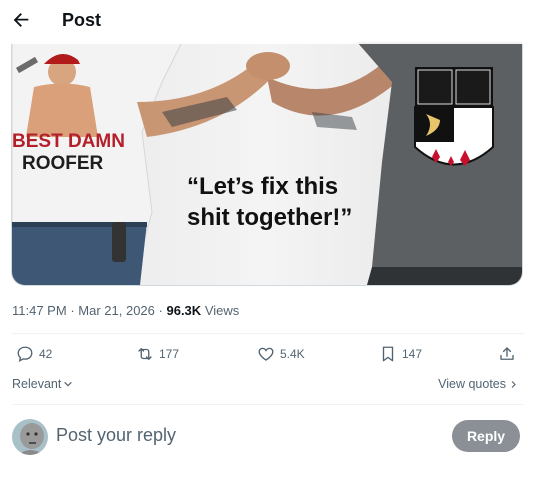 The image size is (536, 483). Describe the element at coordinates (184, 310) in the screenshot. I see `views-count: 96.3K` at that location.